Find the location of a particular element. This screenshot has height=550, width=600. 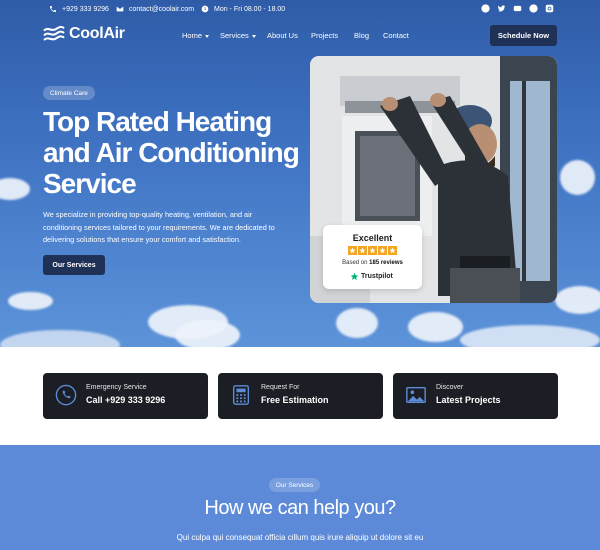

nav-contact: Contact is located at coordinates (396, 35).